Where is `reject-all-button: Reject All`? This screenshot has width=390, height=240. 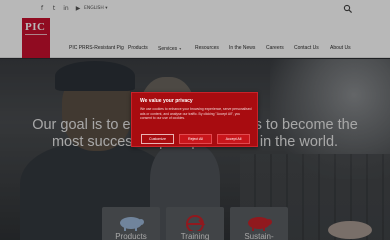
reject-all-button: Reject All is located at coordinates (195, 139).